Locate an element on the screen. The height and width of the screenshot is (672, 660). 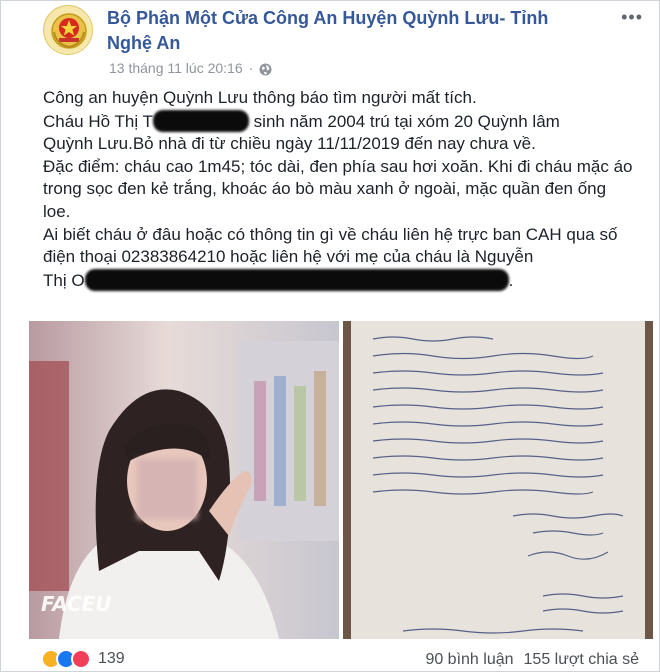
love-icon is located at coordinates (81, 659).